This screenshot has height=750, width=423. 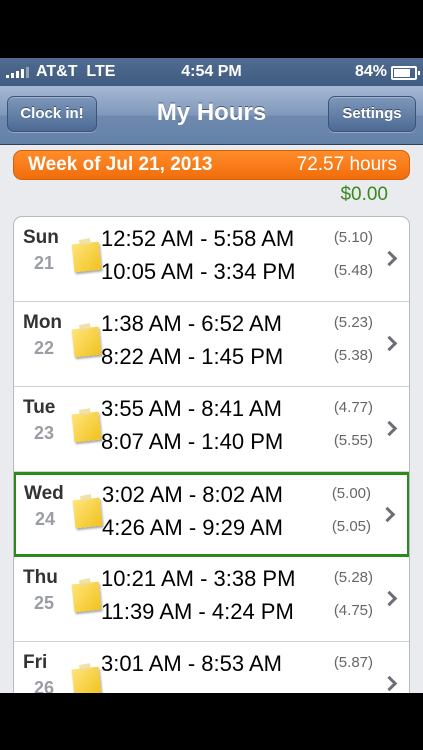 I want to click on day-row-fri: Fri 26 3:01 AM - 8:53 AM (5.87), so click(x=211, y=667).